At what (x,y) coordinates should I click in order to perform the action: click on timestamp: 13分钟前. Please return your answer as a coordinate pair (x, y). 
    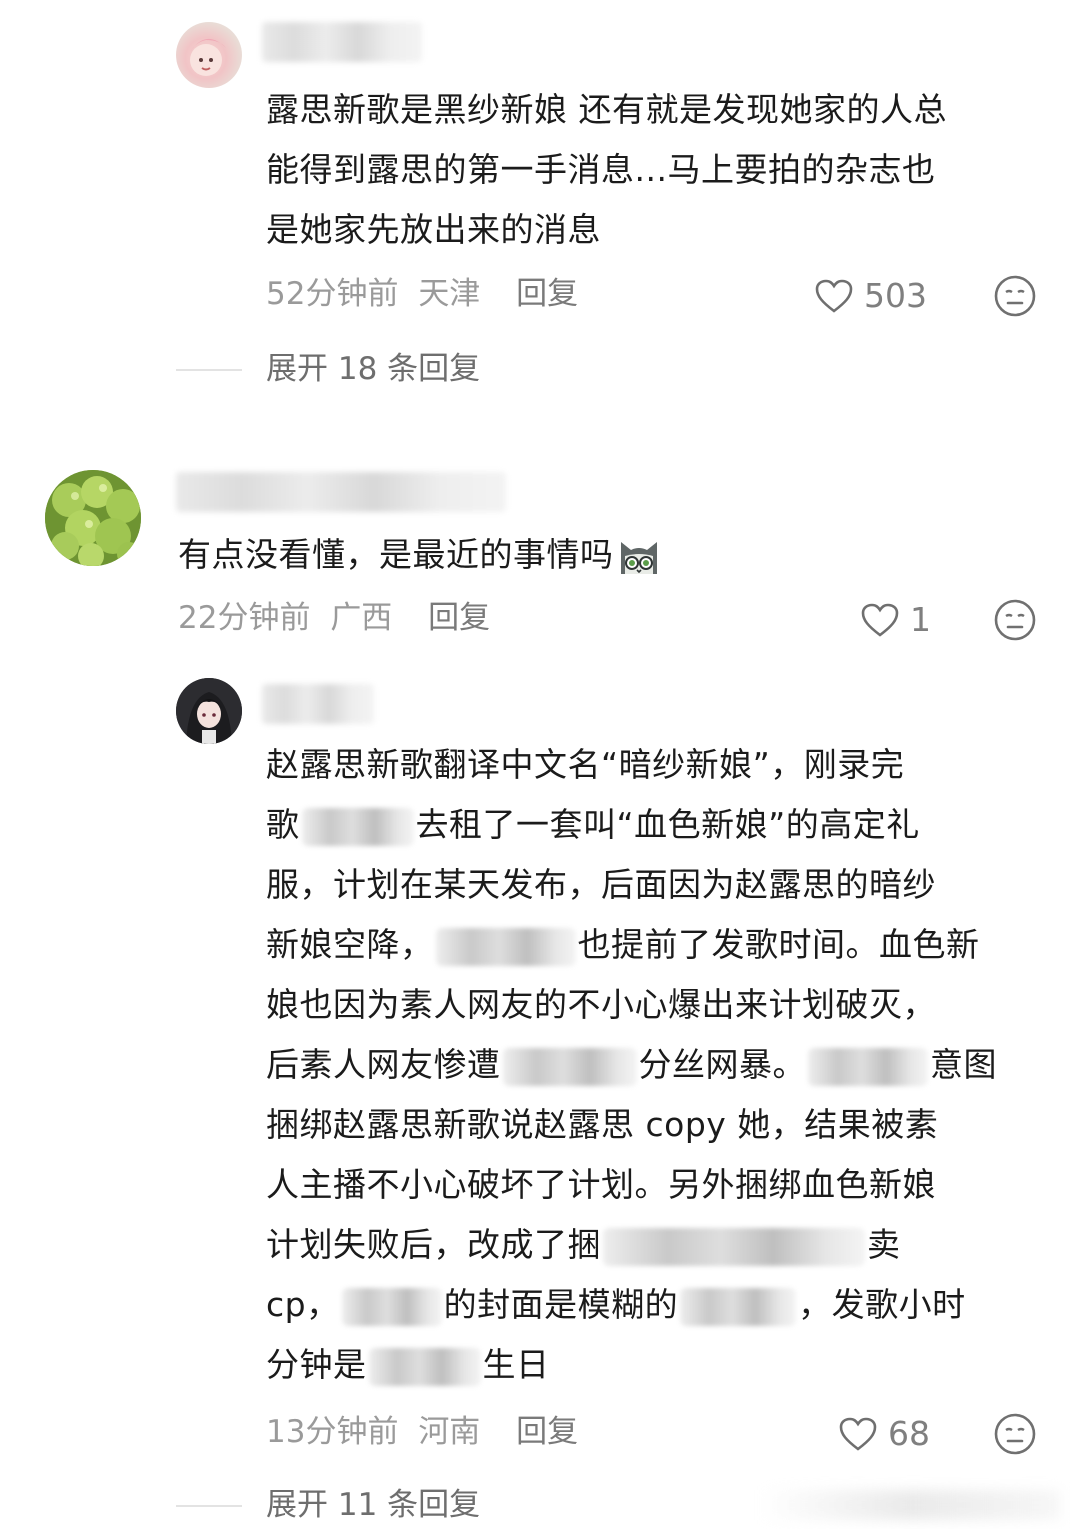
    Looking at the image, I should click on (332, 1432).